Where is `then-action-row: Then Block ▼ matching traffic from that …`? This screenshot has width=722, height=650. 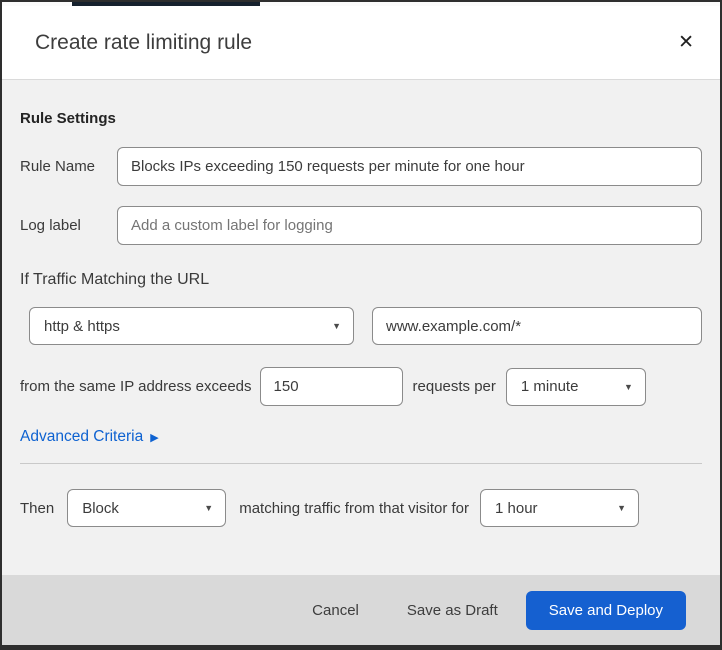
then-action-row: Then Block ▼ matching traffic from that … is located at coordinates (361, 508).